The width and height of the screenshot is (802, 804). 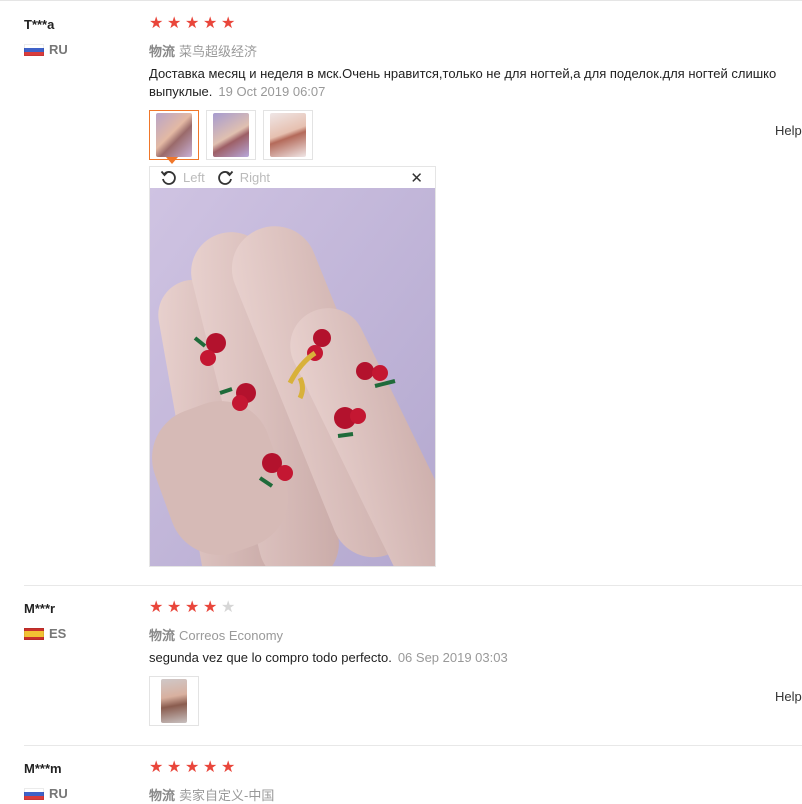 What do you see at coordinates (270, 657) in the screenshot?
I see `review-text-line: segunda vez que lo compro todo perfecto.` at bounding box center [270, 657].